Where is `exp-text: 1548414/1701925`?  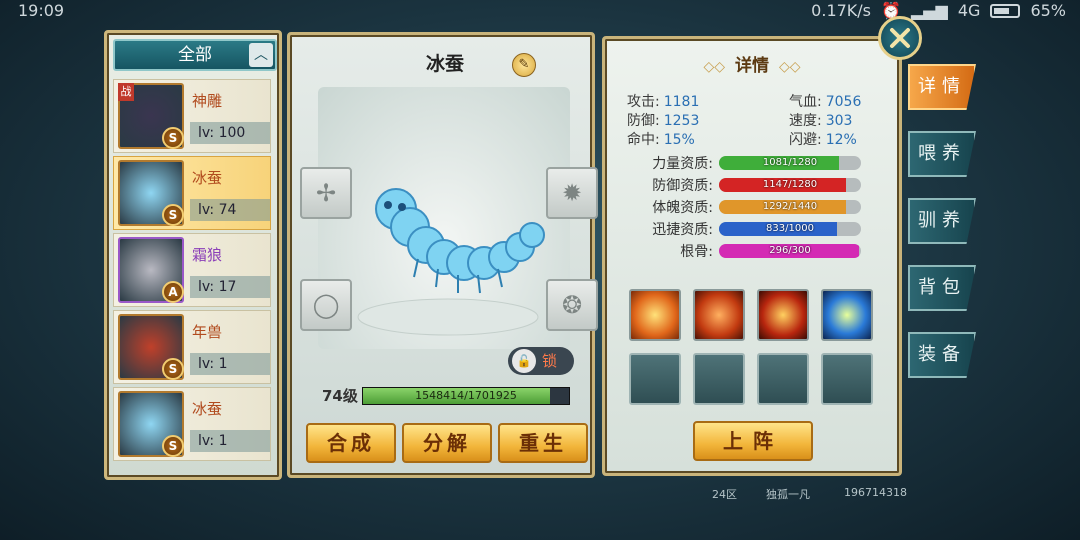 exp-text: 1548414/1701925 is located at coordinates (466, 395).